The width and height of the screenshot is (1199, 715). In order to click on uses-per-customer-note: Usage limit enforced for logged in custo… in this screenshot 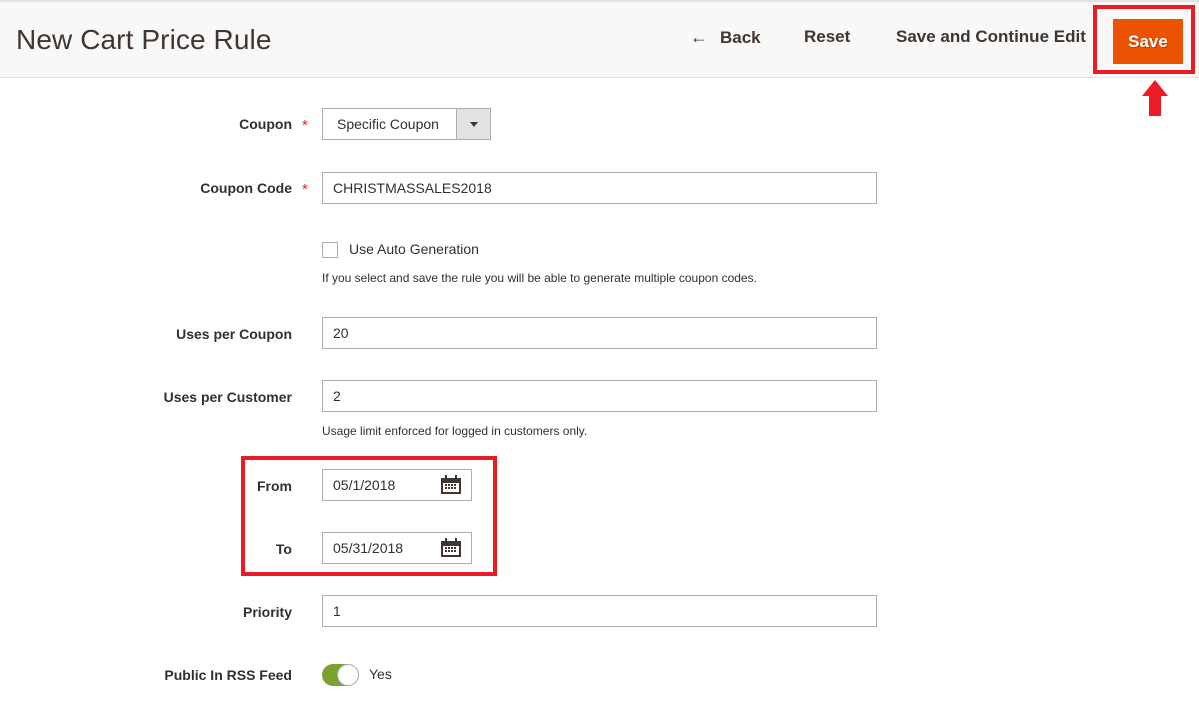, I will do `click(455, 431)`.